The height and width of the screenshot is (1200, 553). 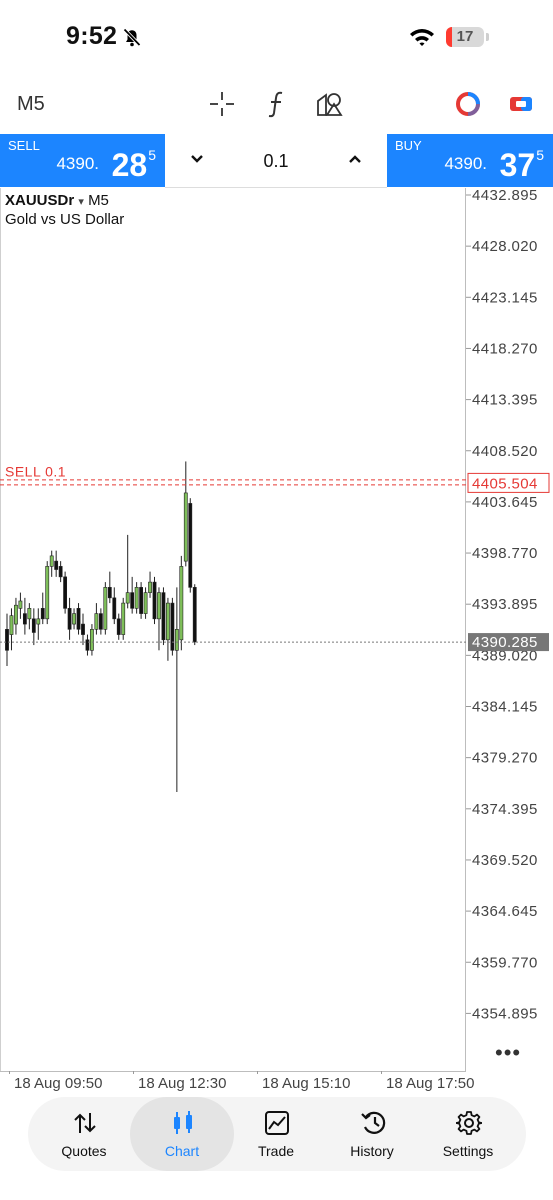 I want to click on sell-button: SELL 4390. 285, so click(x=82, y=160).